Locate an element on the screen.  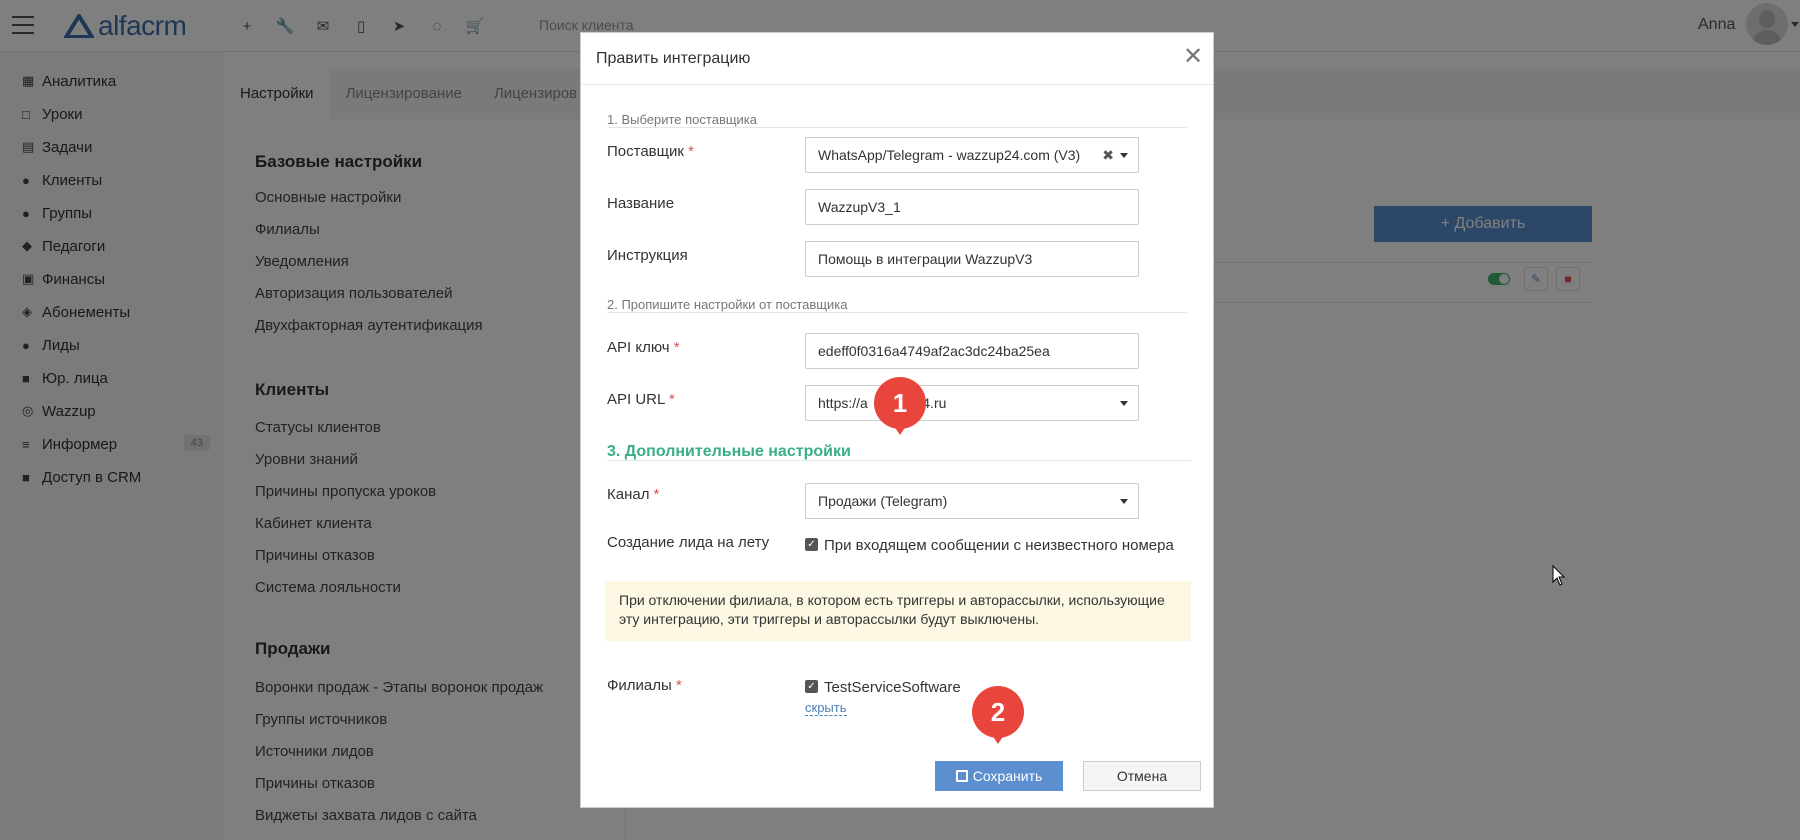
lead-creation-label: Создание лида на лету is located at coordinates (688, 542).